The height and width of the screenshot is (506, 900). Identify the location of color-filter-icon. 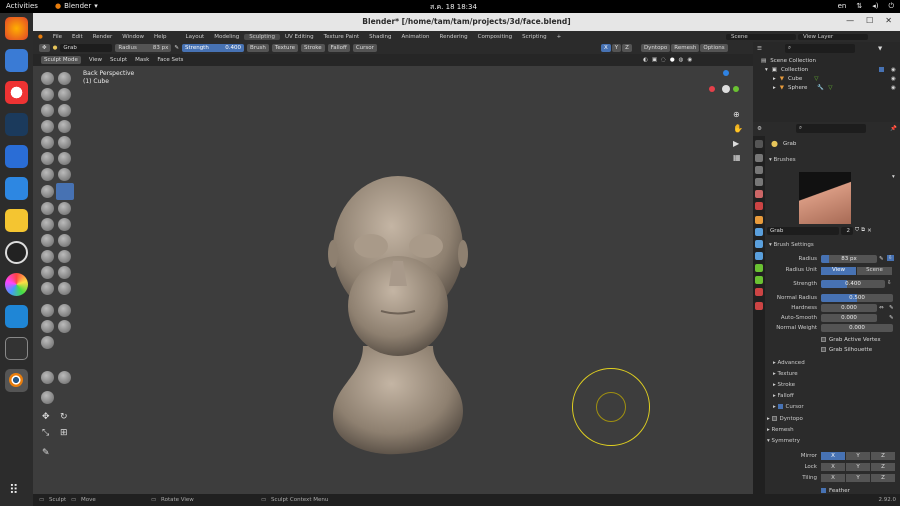
(64, 377).